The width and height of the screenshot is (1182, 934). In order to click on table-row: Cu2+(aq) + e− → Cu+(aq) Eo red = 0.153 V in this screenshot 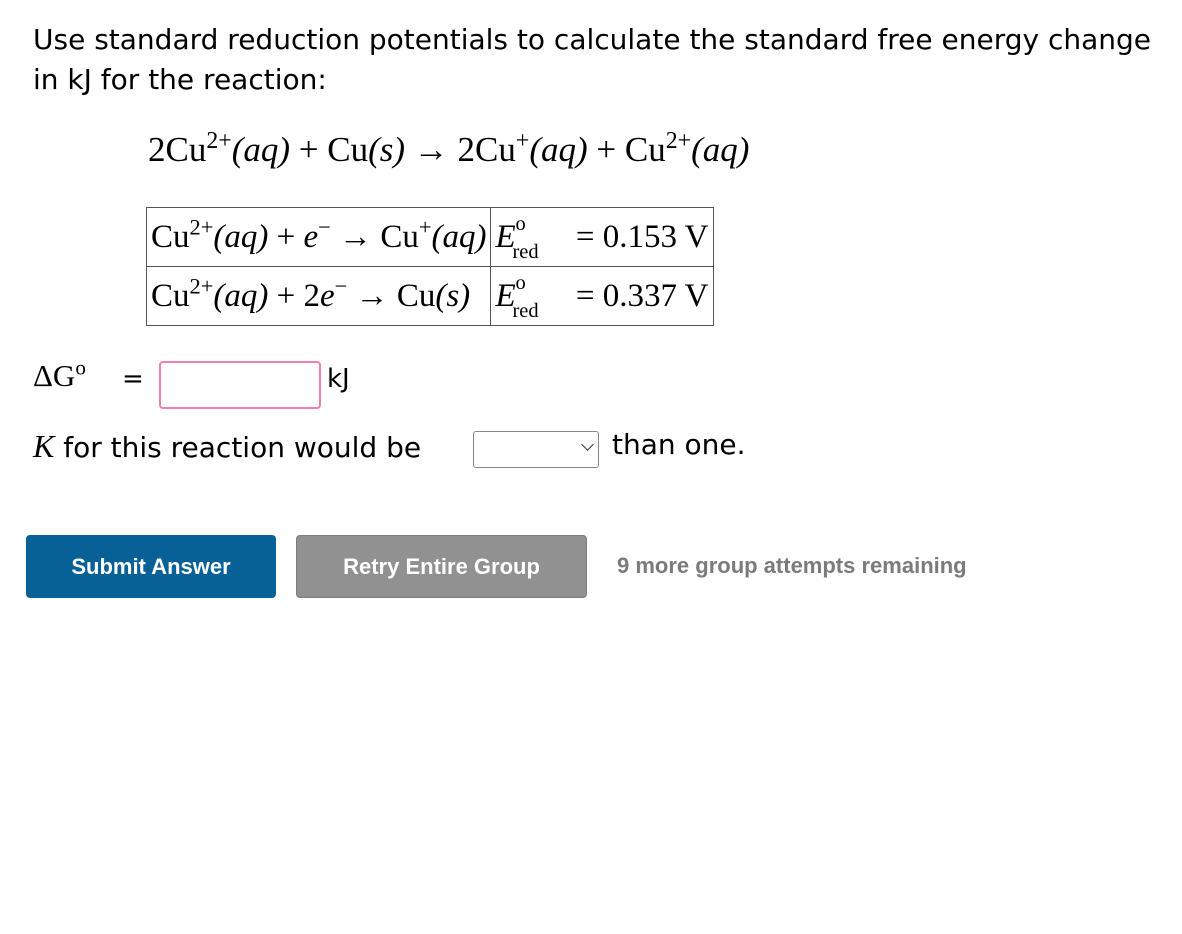, I will do `click(429, 237)`.